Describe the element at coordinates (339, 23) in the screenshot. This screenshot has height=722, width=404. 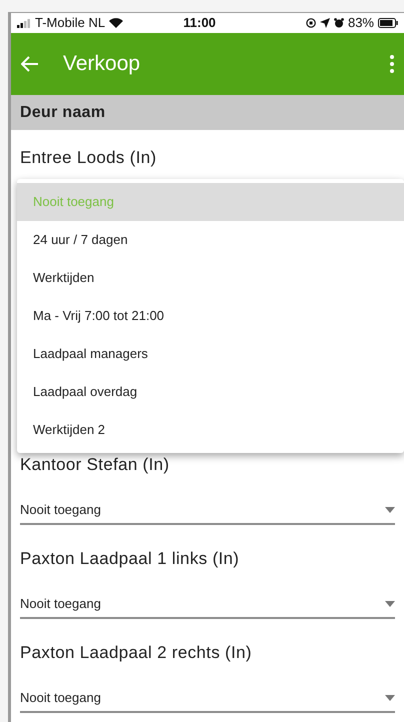
I see `alarm-clock-icon` at that location.